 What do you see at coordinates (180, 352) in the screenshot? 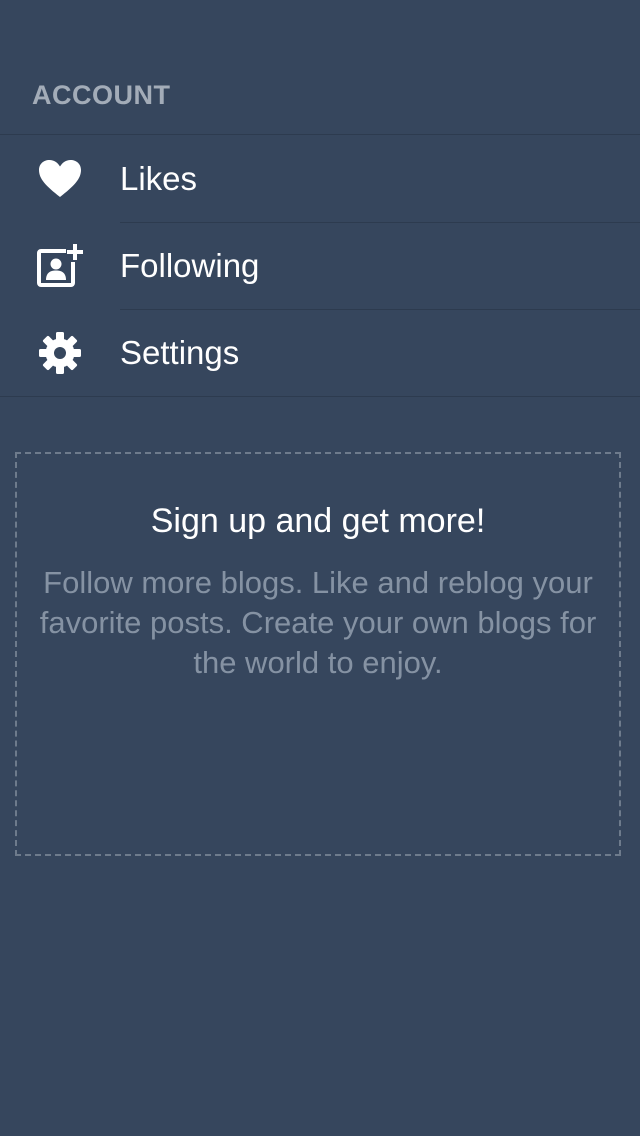
I see `menu-item-label-settings: Settings` at bounding box center [180, 352].